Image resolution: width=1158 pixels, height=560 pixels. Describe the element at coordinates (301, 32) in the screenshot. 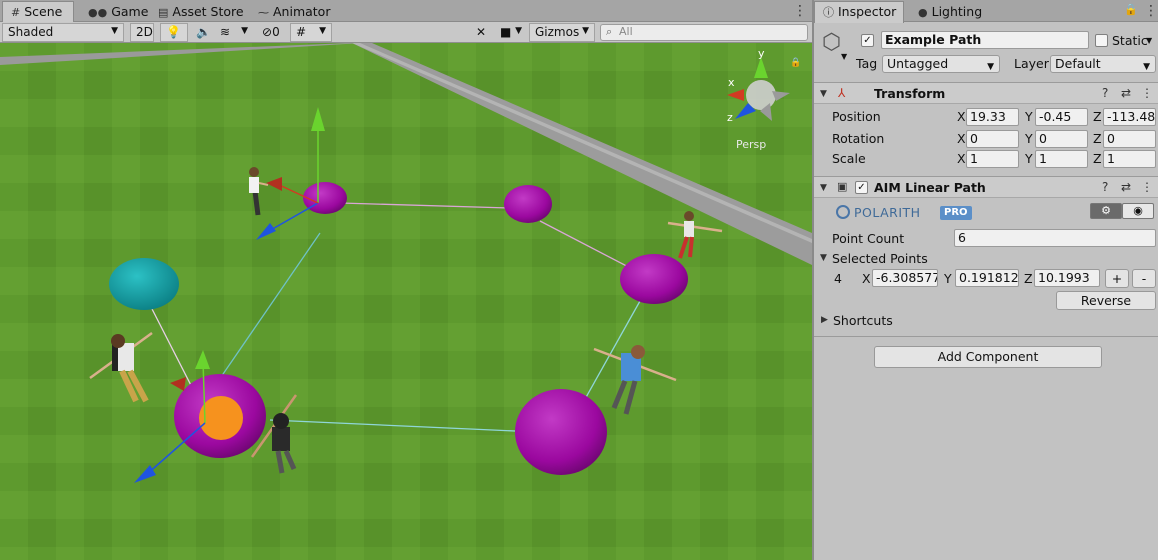

I see `grid-snap-icon: #` at that location.